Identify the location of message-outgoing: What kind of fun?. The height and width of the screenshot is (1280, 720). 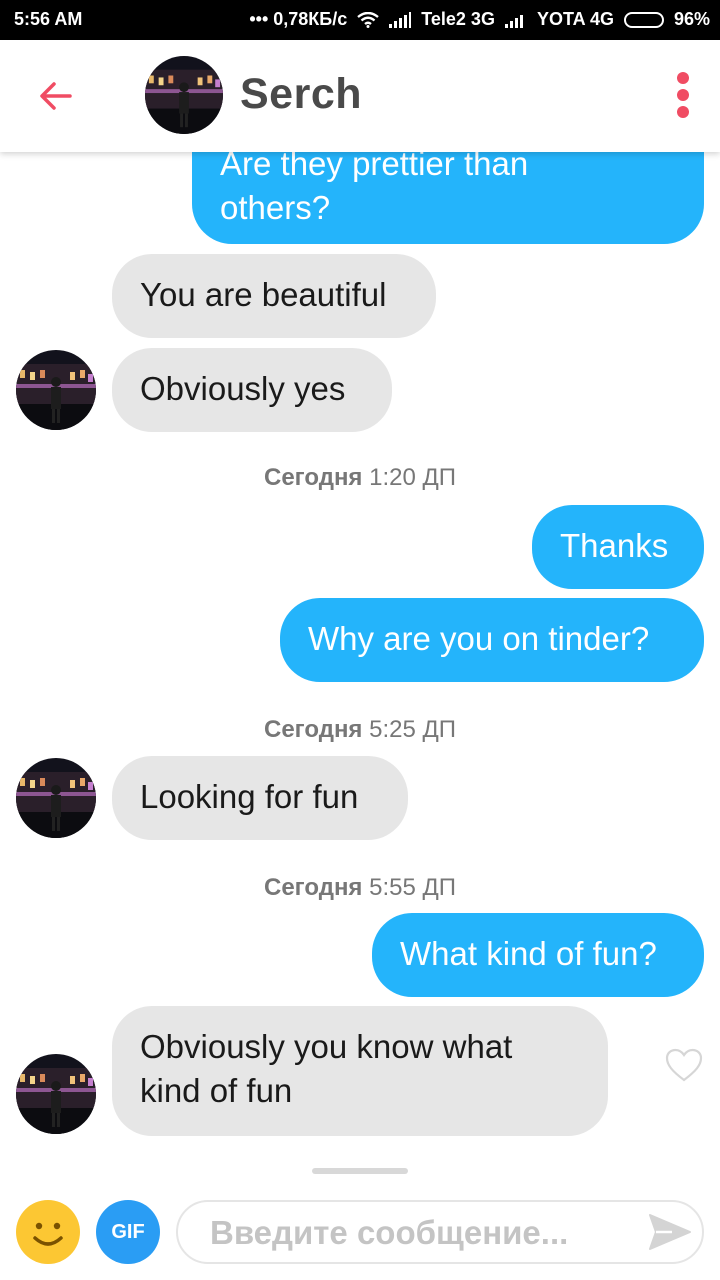
(538, 955).